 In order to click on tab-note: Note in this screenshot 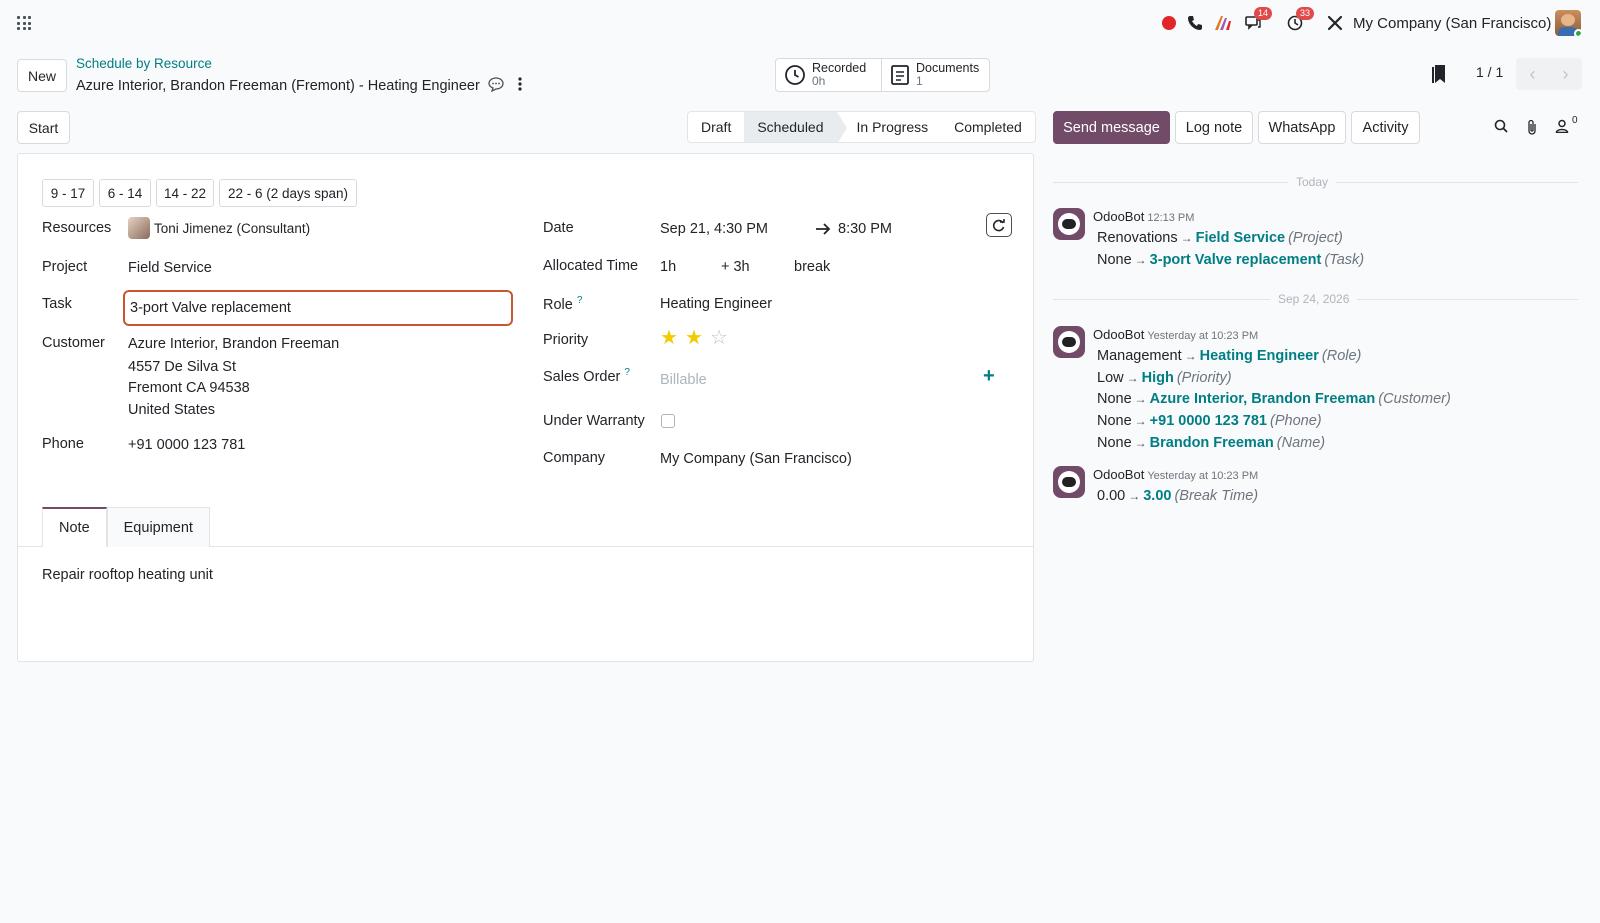, I will do `click(74, 527)`.